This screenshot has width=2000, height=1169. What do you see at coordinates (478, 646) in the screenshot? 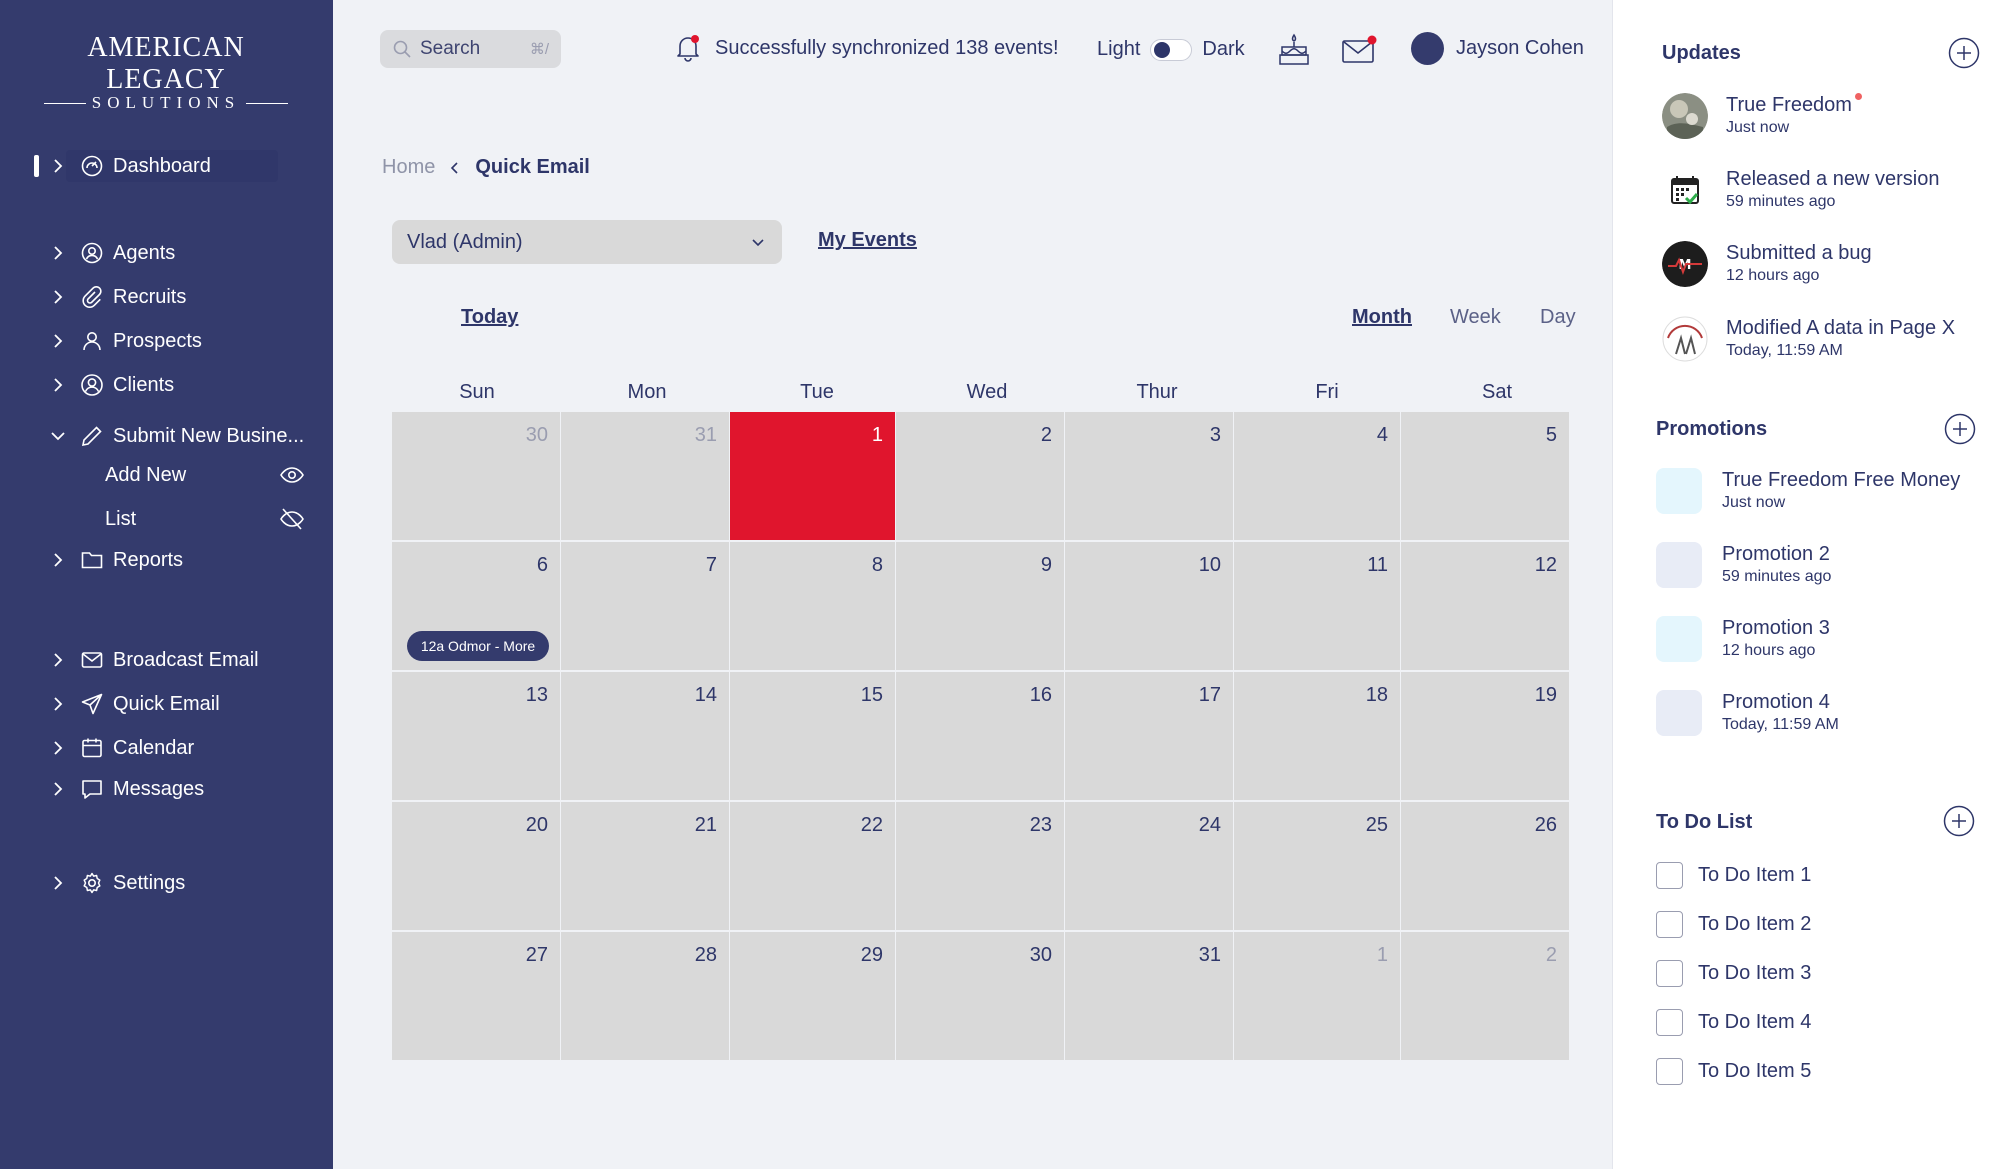
I see `calendar-event: 12a Odmor - More` at bounding box center [478, 646].